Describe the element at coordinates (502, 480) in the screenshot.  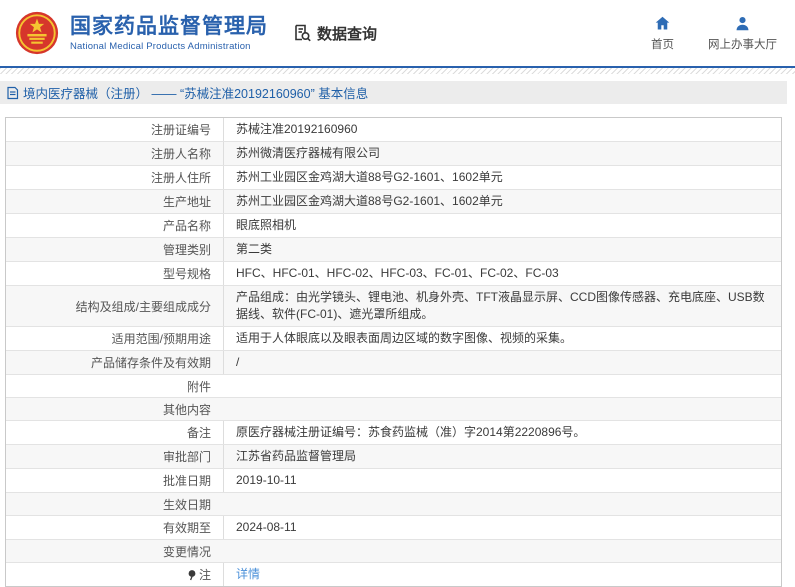
I see `row-value: 2019-10-11` at that location.